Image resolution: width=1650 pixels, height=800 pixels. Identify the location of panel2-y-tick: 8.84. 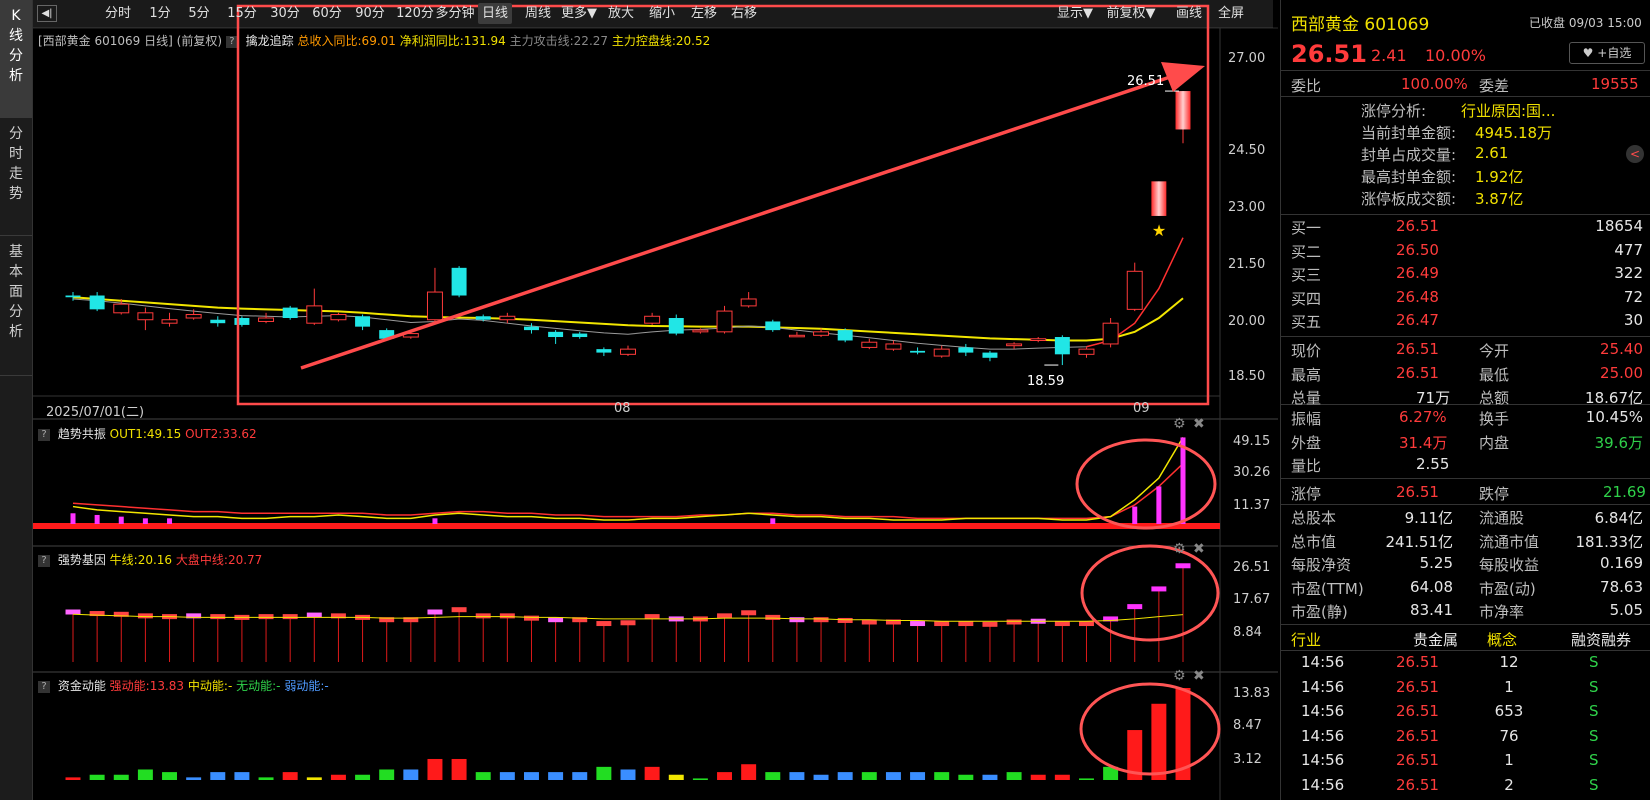
(1247, 632).